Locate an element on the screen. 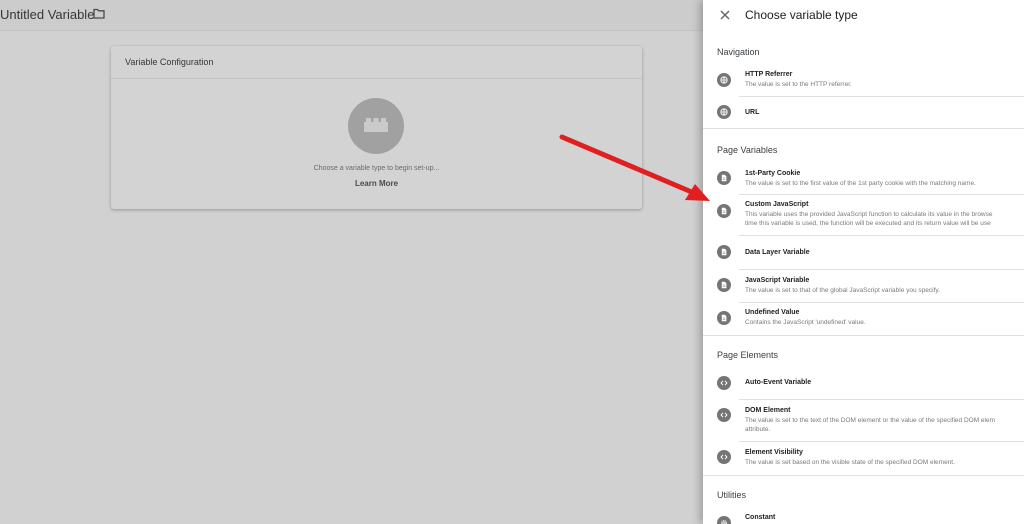  variable-type-auto-event-variable: Auto-Event Variable is located at coordinates (863, 383).